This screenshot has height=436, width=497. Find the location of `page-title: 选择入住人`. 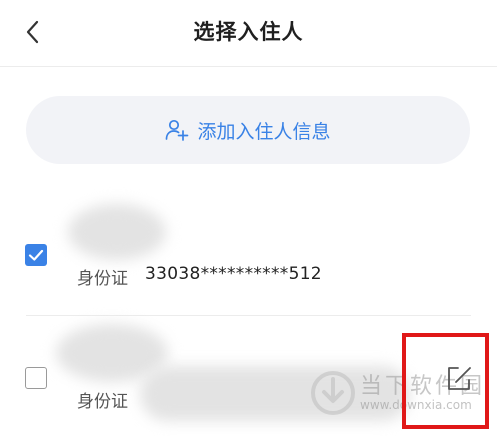

page-title: 选择入住人 is located at coordinates (248, 32).